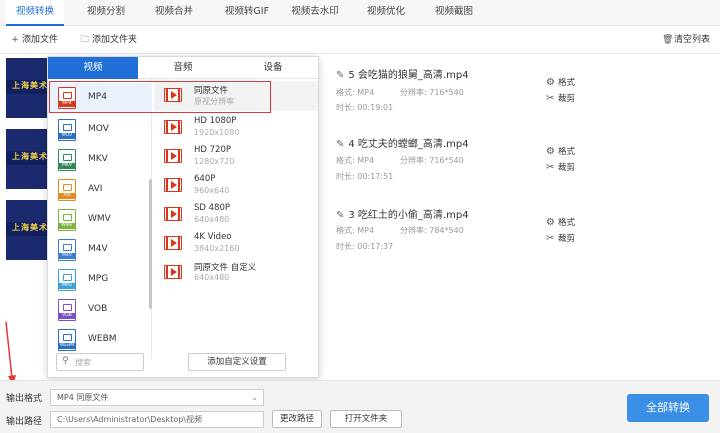  What do you see at coordinates (67, 190) in the screenshot?
I see `avi-file-icon: AVI` at bounding box center [67, 190].